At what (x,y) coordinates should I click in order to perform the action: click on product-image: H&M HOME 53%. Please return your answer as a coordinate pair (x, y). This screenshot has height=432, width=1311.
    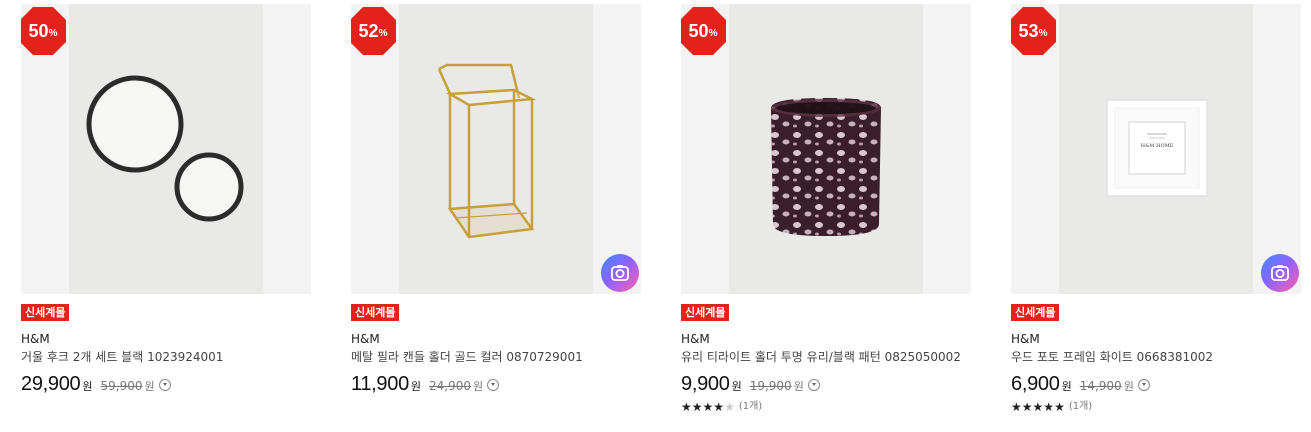
    Looking at the image, I should click on (1156, 149).